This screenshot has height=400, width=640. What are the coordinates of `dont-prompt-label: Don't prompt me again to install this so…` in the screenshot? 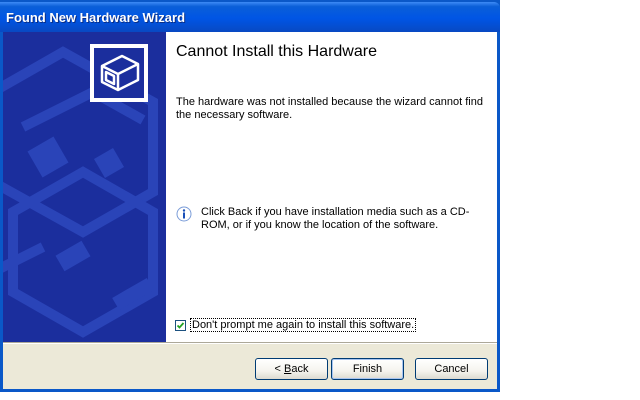 It's located at (303, 325).